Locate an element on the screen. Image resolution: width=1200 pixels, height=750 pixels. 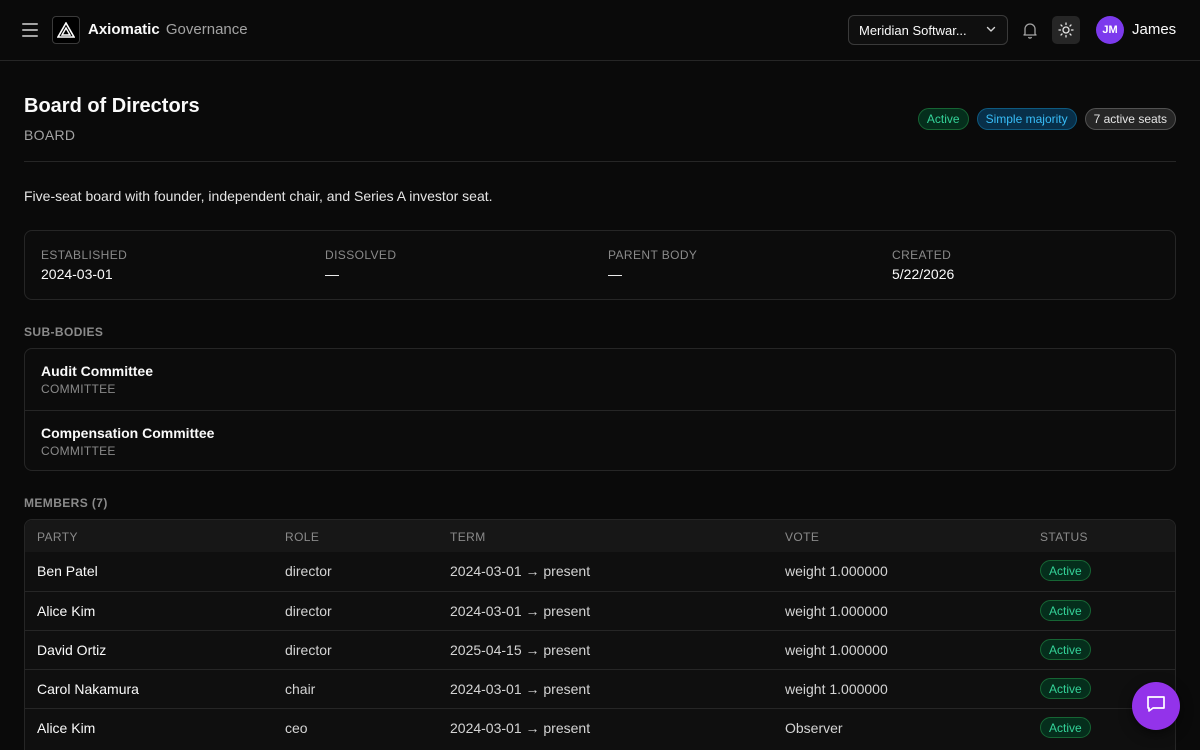
chat-button is located at coordinates (1156, 706).